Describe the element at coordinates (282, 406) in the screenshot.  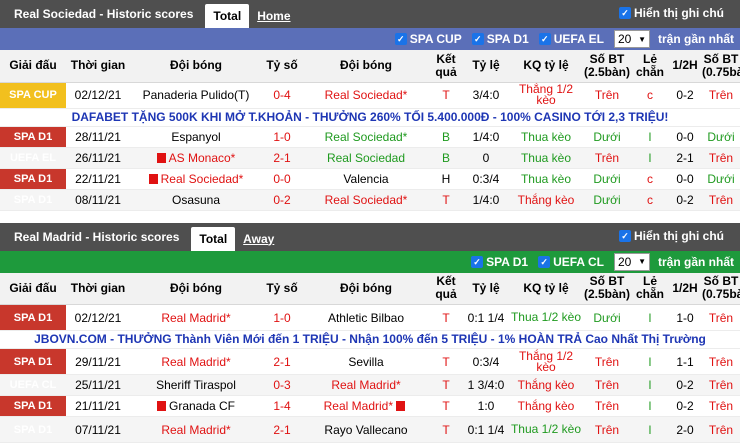
I see `match-score: 1-4` at that location.